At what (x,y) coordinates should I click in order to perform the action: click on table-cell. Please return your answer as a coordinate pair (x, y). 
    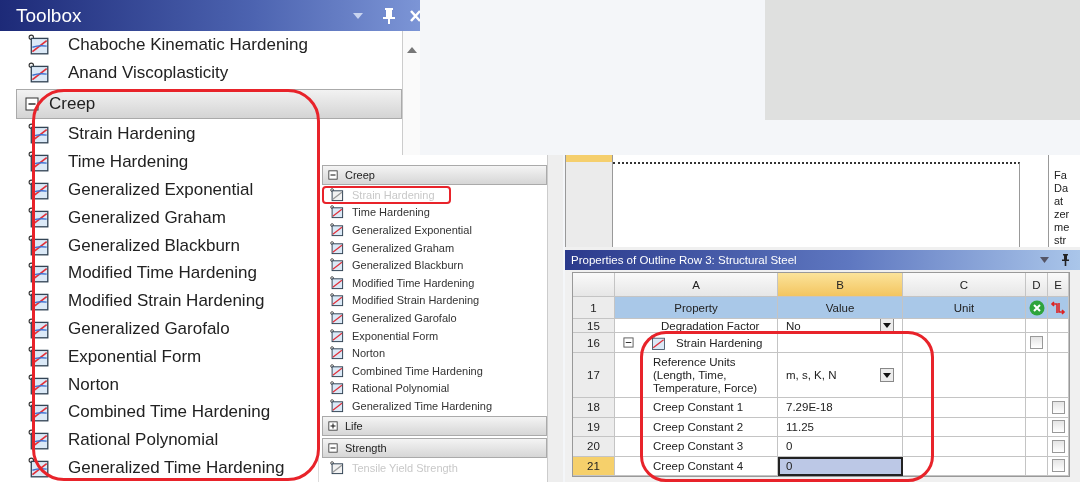
    Looking at the image, I should click on (594, 285).